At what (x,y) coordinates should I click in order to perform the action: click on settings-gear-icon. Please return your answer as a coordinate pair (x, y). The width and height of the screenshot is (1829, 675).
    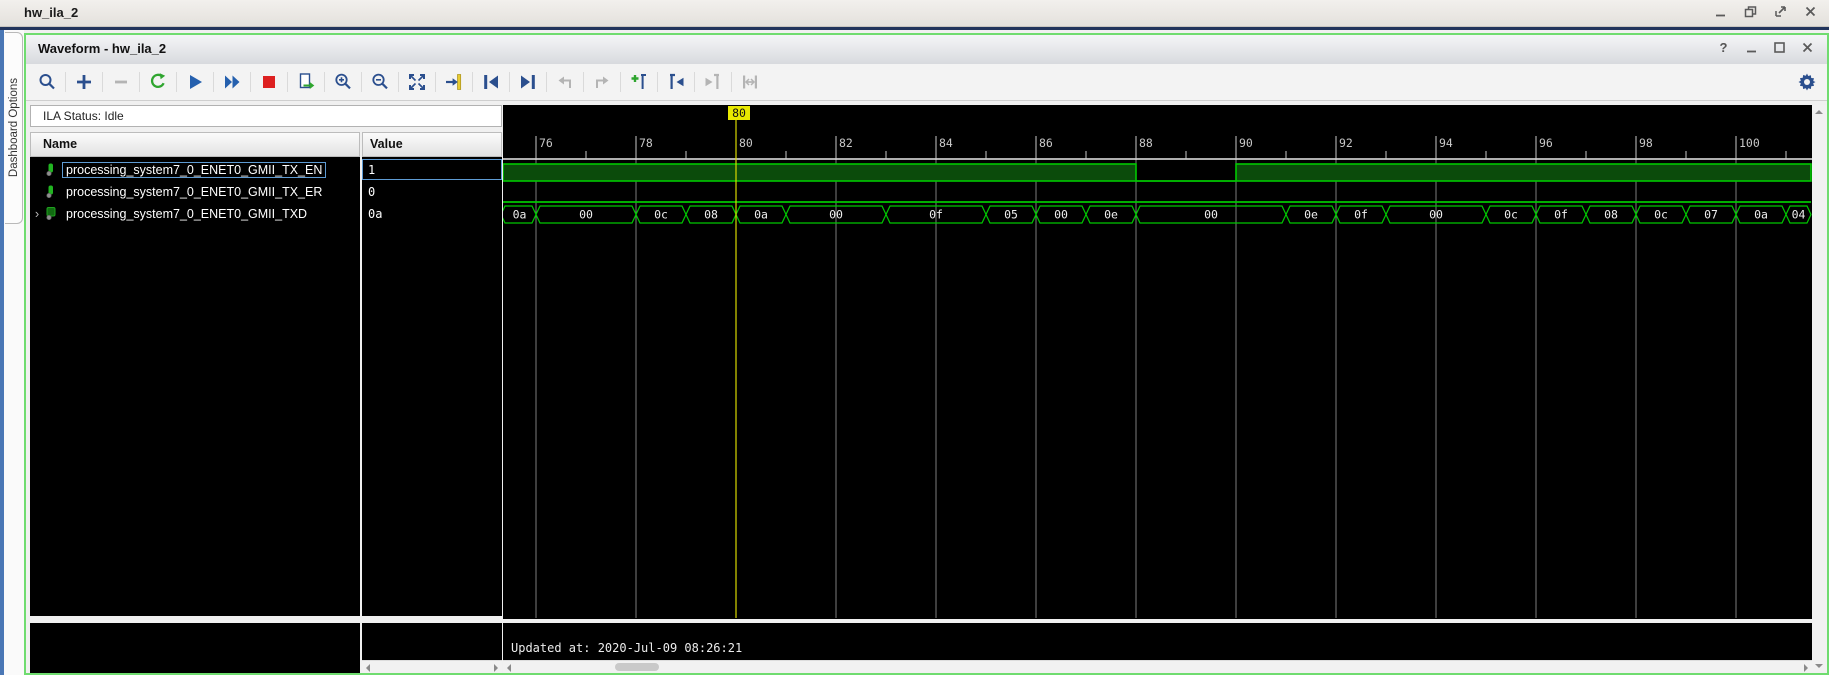
    Looking at the image, I should click on (1807, 82).